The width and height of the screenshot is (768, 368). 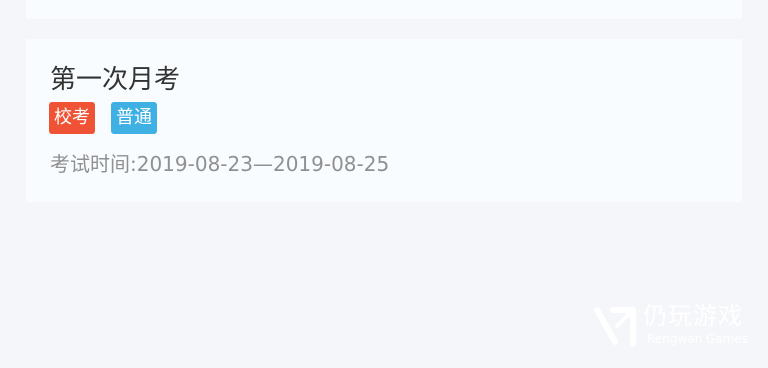 What do you see at coordinates (115, 80) in the screenshot?
I see `exam-title: 第一次月考` at bounding box center [115, 80].